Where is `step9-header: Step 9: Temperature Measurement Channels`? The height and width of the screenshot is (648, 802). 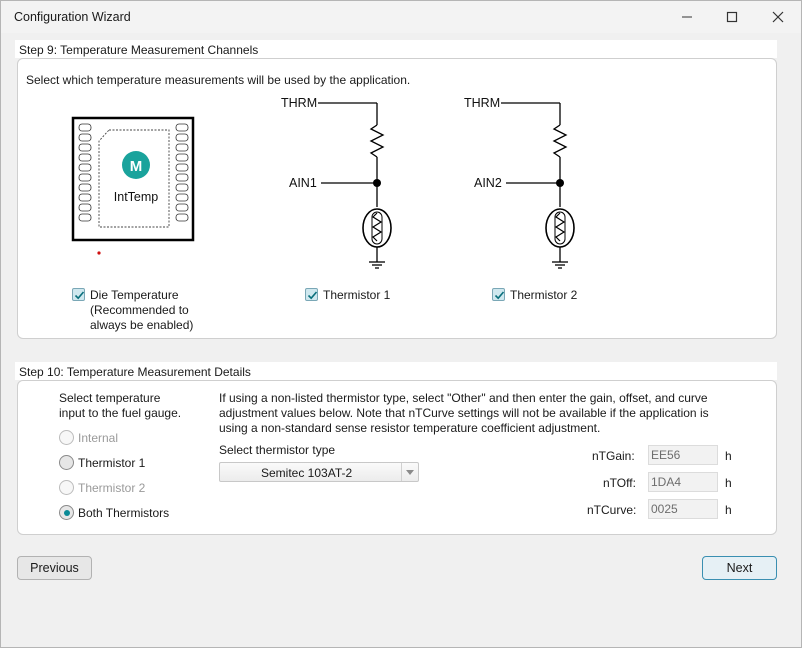
step9-header: Step 9: Temperature Measurement Channels is located at coordinates (396, 49).